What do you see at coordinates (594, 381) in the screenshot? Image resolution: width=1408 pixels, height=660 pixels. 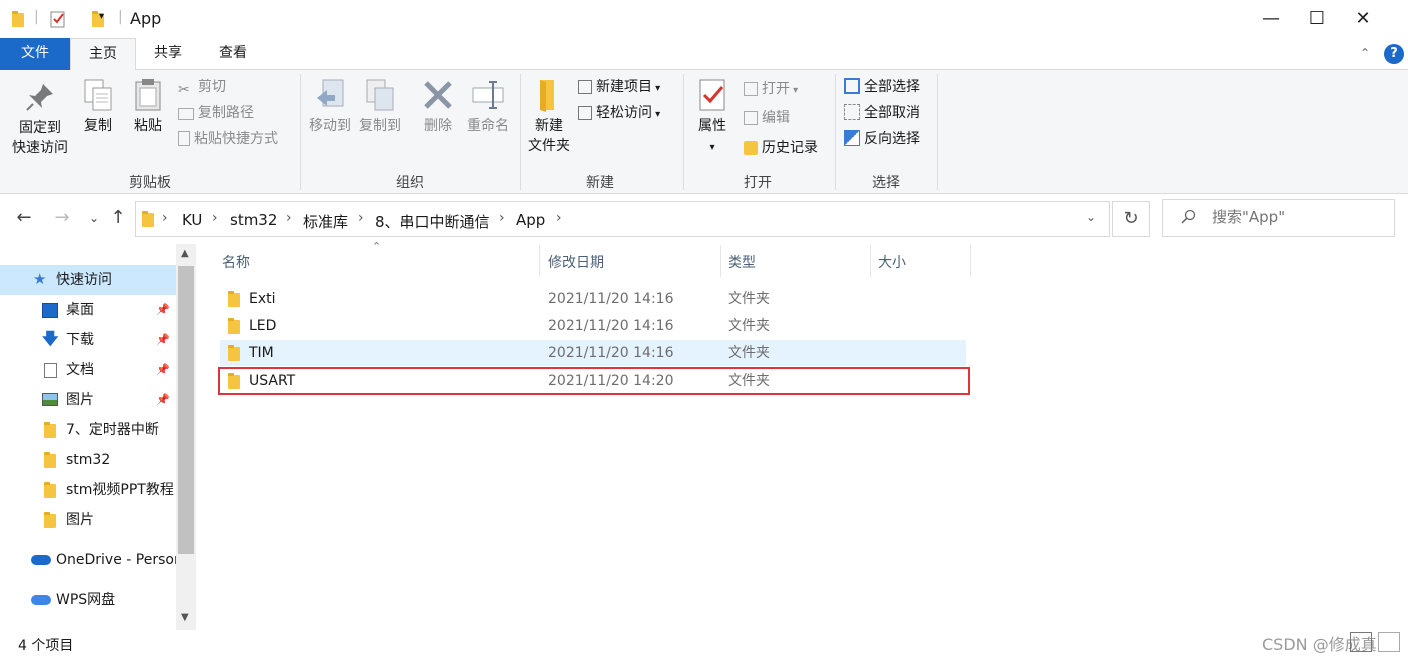 I see `annotation-highlight-box` at bounding box center [594, 381].